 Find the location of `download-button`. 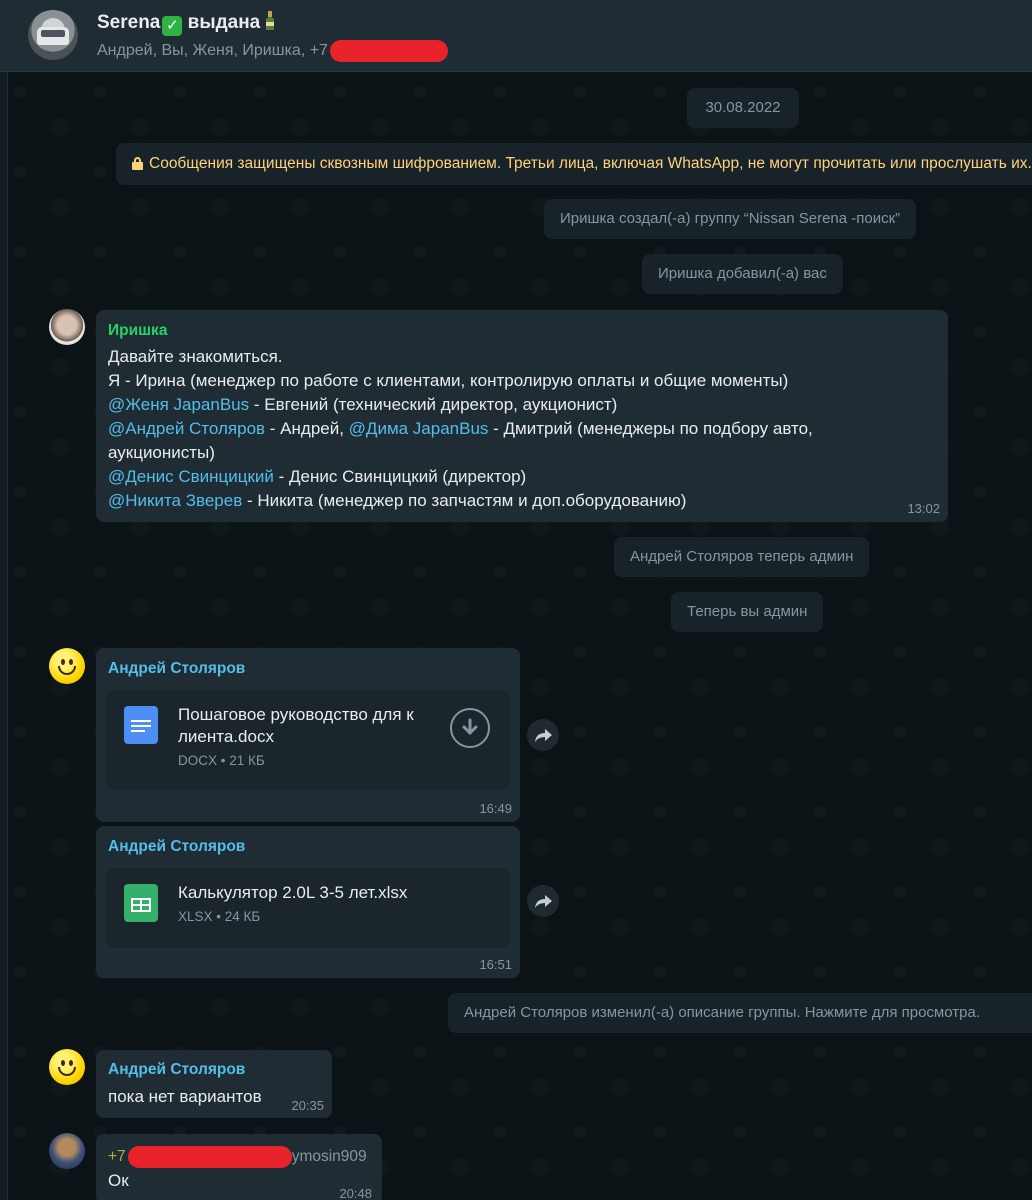

download-button is located at coordinates (470, 728).